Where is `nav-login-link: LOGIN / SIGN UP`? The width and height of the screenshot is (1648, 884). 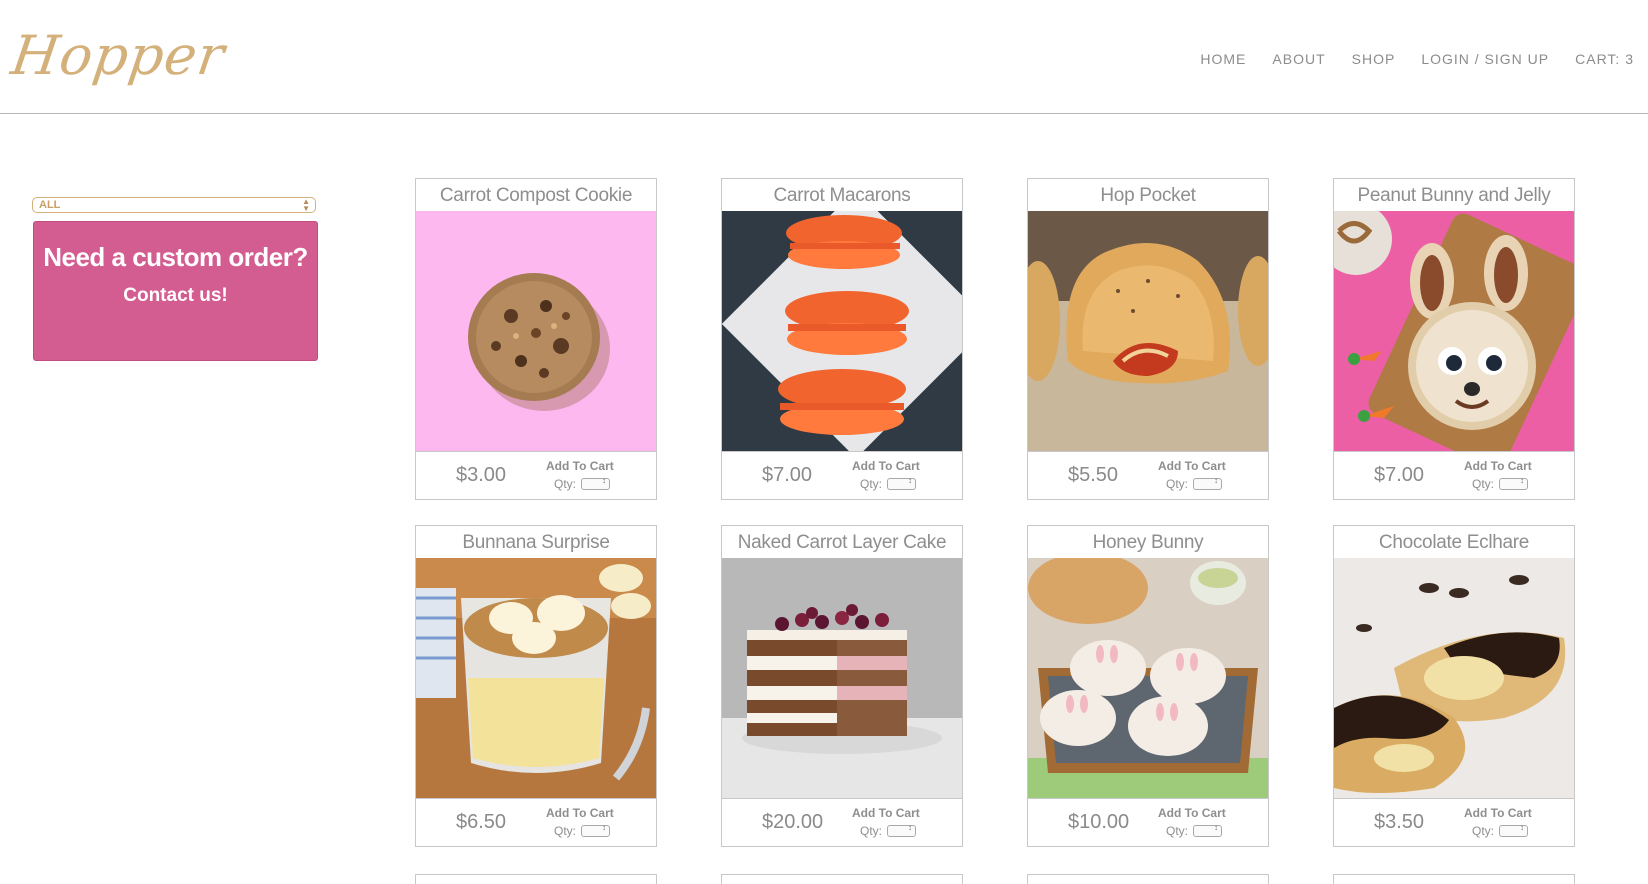 nav-login-link: LOGIN / SIGN UP is located at coordinates (1485, 59).